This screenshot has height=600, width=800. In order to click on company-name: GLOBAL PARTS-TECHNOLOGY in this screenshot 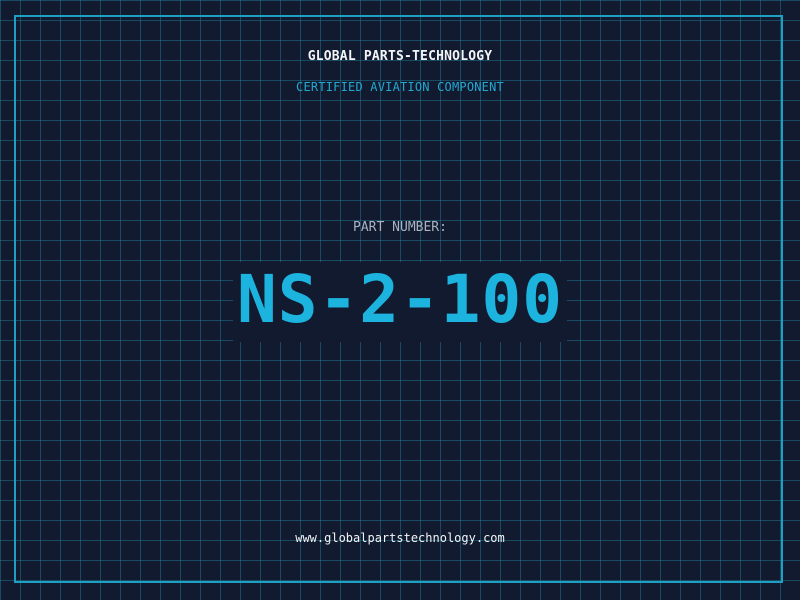, I will do `click(400, 56)`.